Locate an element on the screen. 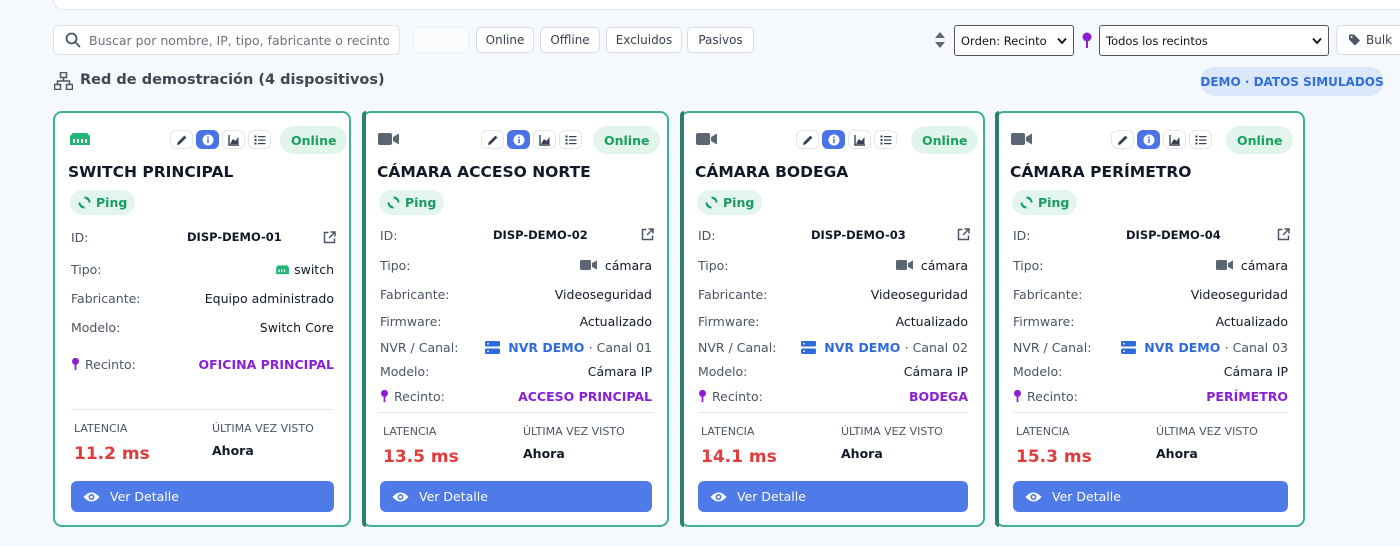 The image size is (1400, 546). row-id: ID: DISP-DEMO-01 is located at coordinates (202, 237).